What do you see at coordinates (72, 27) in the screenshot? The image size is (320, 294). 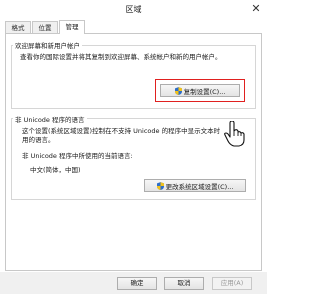 I see `tab-administrative: 管理` at bounding box center [72, 27].